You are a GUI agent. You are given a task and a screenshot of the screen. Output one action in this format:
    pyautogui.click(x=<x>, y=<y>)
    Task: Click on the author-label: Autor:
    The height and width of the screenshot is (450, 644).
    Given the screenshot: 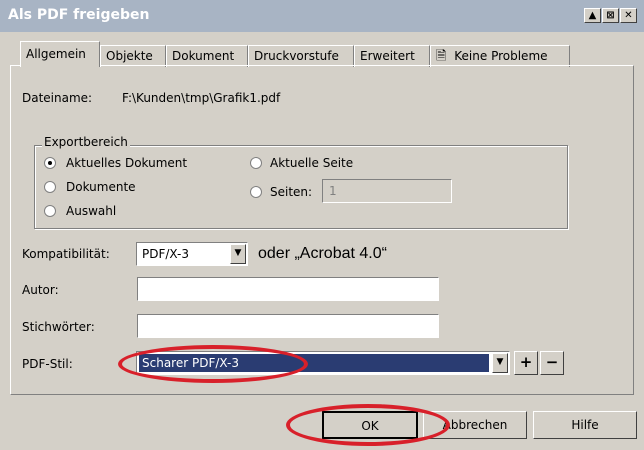 What is the action you would take?
    pyautogui.click(x=40, y=290)
    